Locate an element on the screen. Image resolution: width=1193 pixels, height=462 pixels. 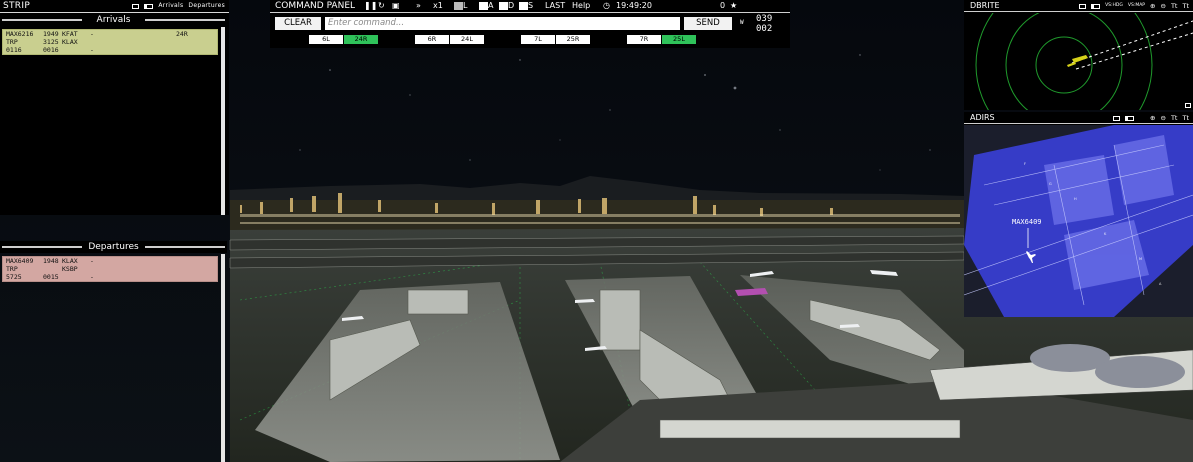
dbrite-panel: DBRITE VS:HDG VS:MAP ⊕ ⊖ Tt Tt is located at coordinates (1078, 55).